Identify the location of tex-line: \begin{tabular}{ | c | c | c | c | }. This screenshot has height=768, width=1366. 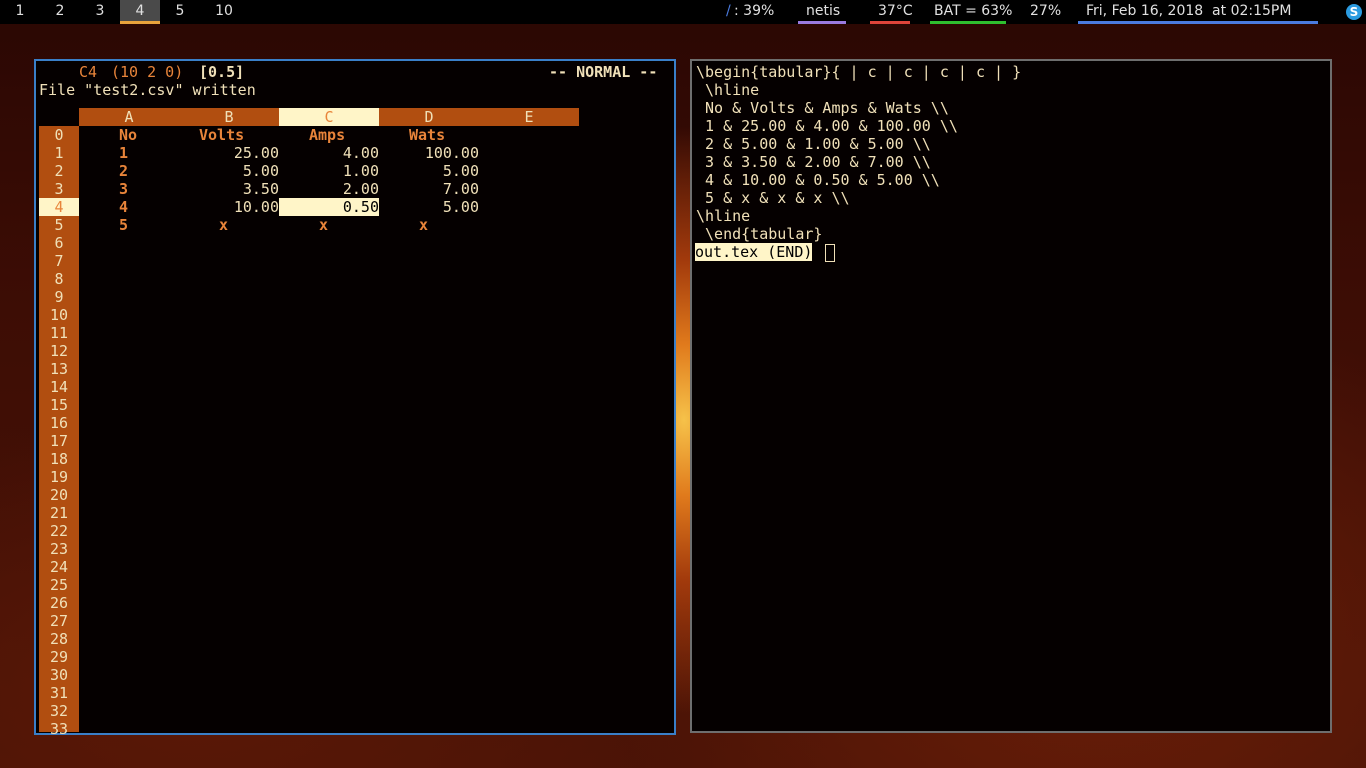
(859, 72).